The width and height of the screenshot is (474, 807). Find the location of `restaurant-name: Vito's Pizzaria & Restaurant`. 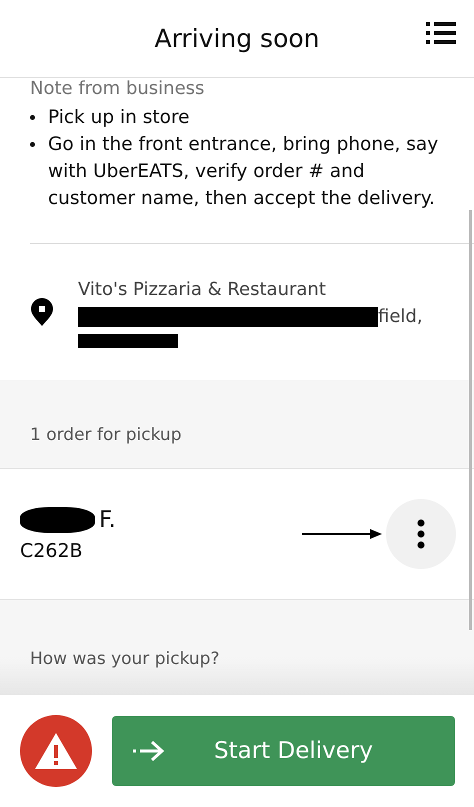

restaurant-name: Vito's Pizzaria & Restaurant is located at coordinates (202, 290).